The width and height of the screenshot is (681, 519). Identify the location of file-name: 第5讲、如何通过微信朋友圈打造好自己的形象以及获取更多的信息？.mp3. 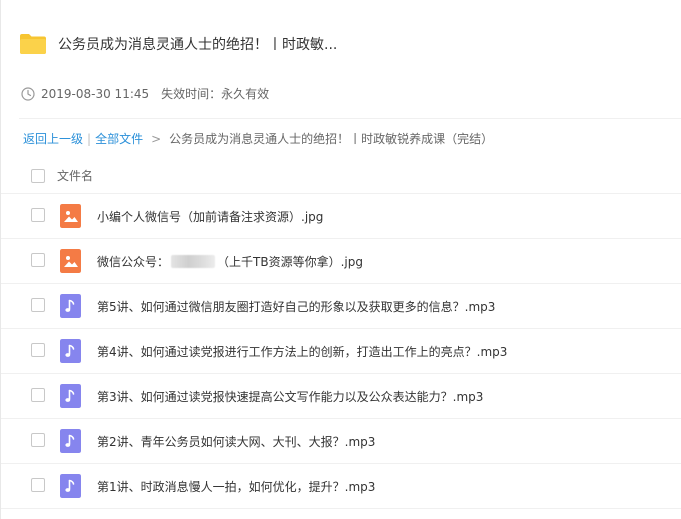
(296, 306).